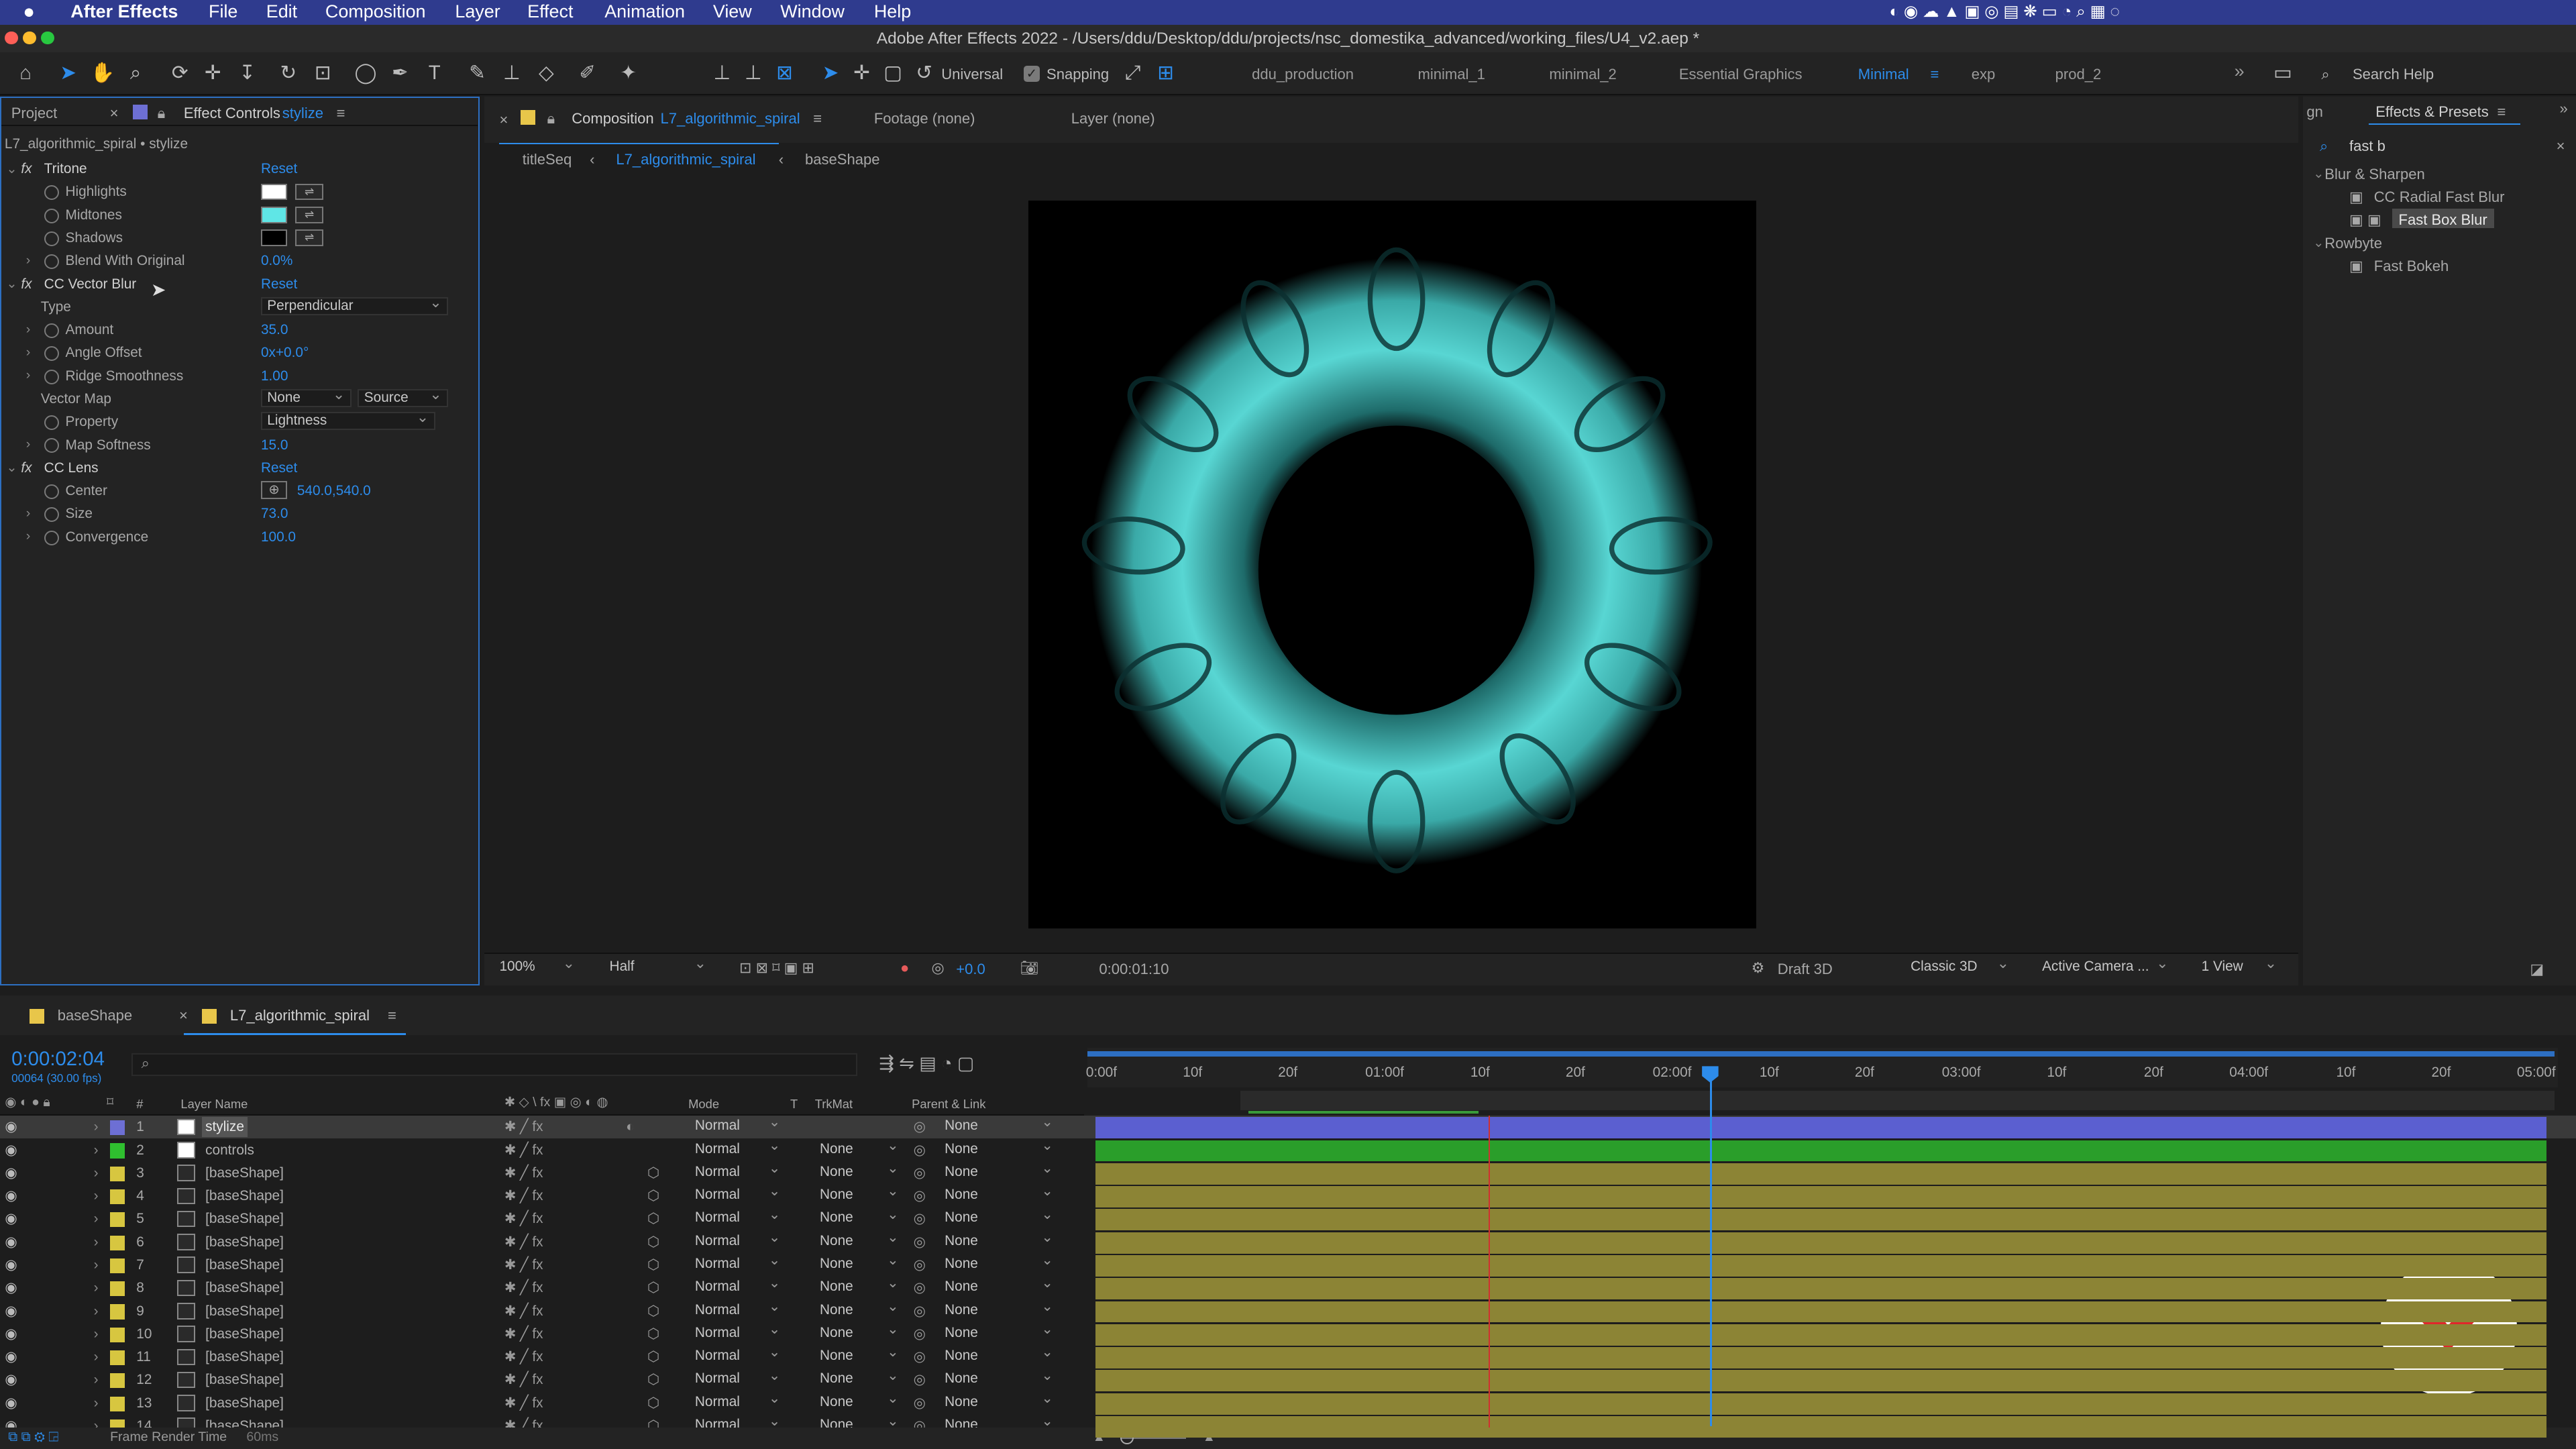 This screenshot has height=1449, width=2576. I want to click on snap-icon: ⤢, so click(1132, 73).